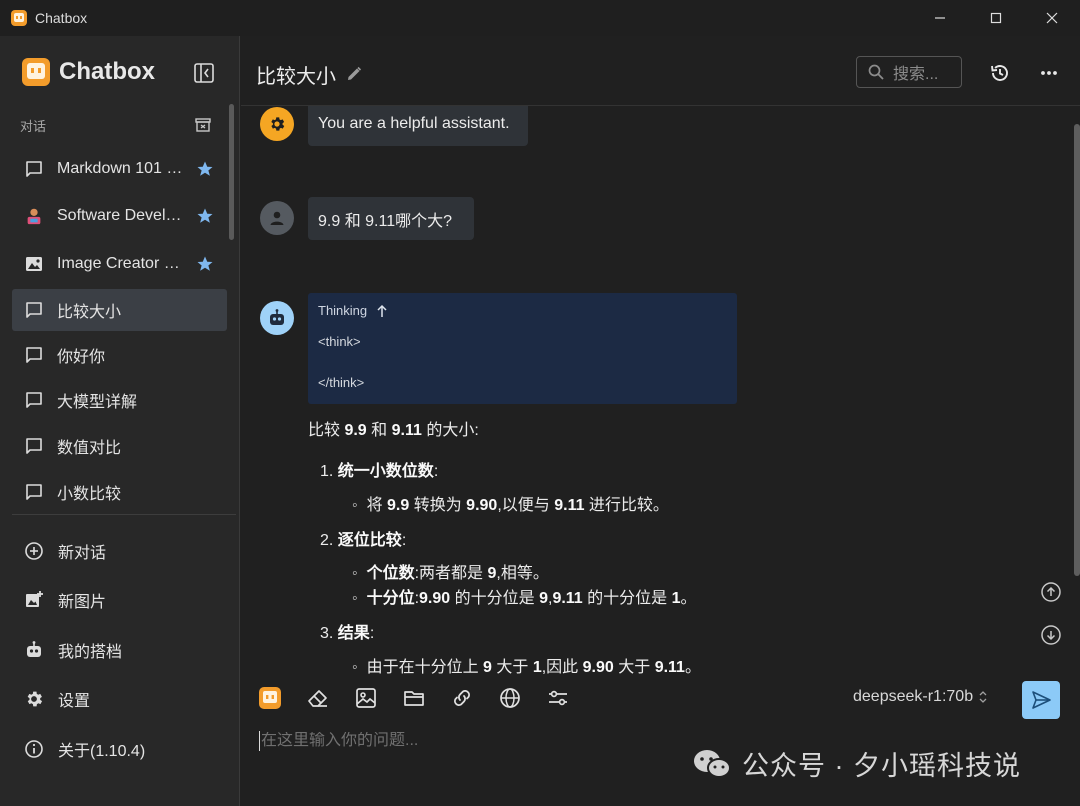 The height and width of the screenshot is (806, 1080). Describe the element at coordinates (339, 341) in the screenshot. I see `think-open-tag: <think>` at that location.